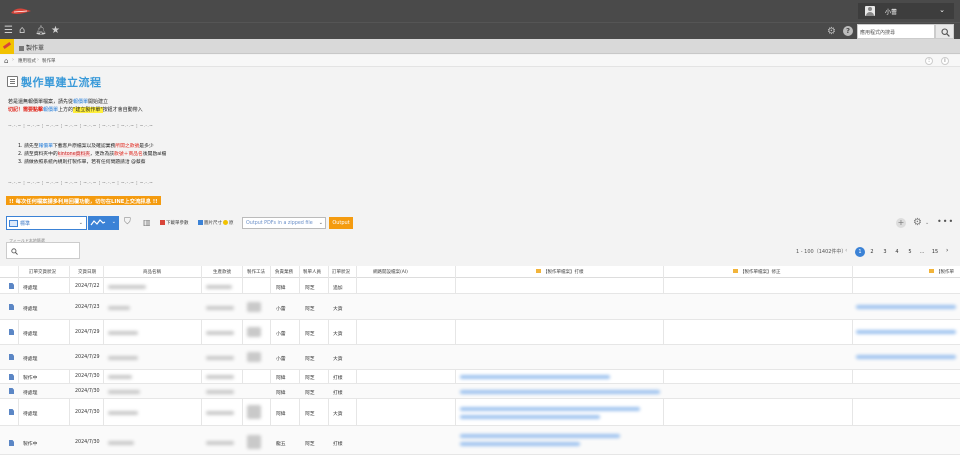 This screenshot has width=960, height=455. Describe the element at coordinates (848, 31) in the screenshot. I see `help-icon: ?` at that location.